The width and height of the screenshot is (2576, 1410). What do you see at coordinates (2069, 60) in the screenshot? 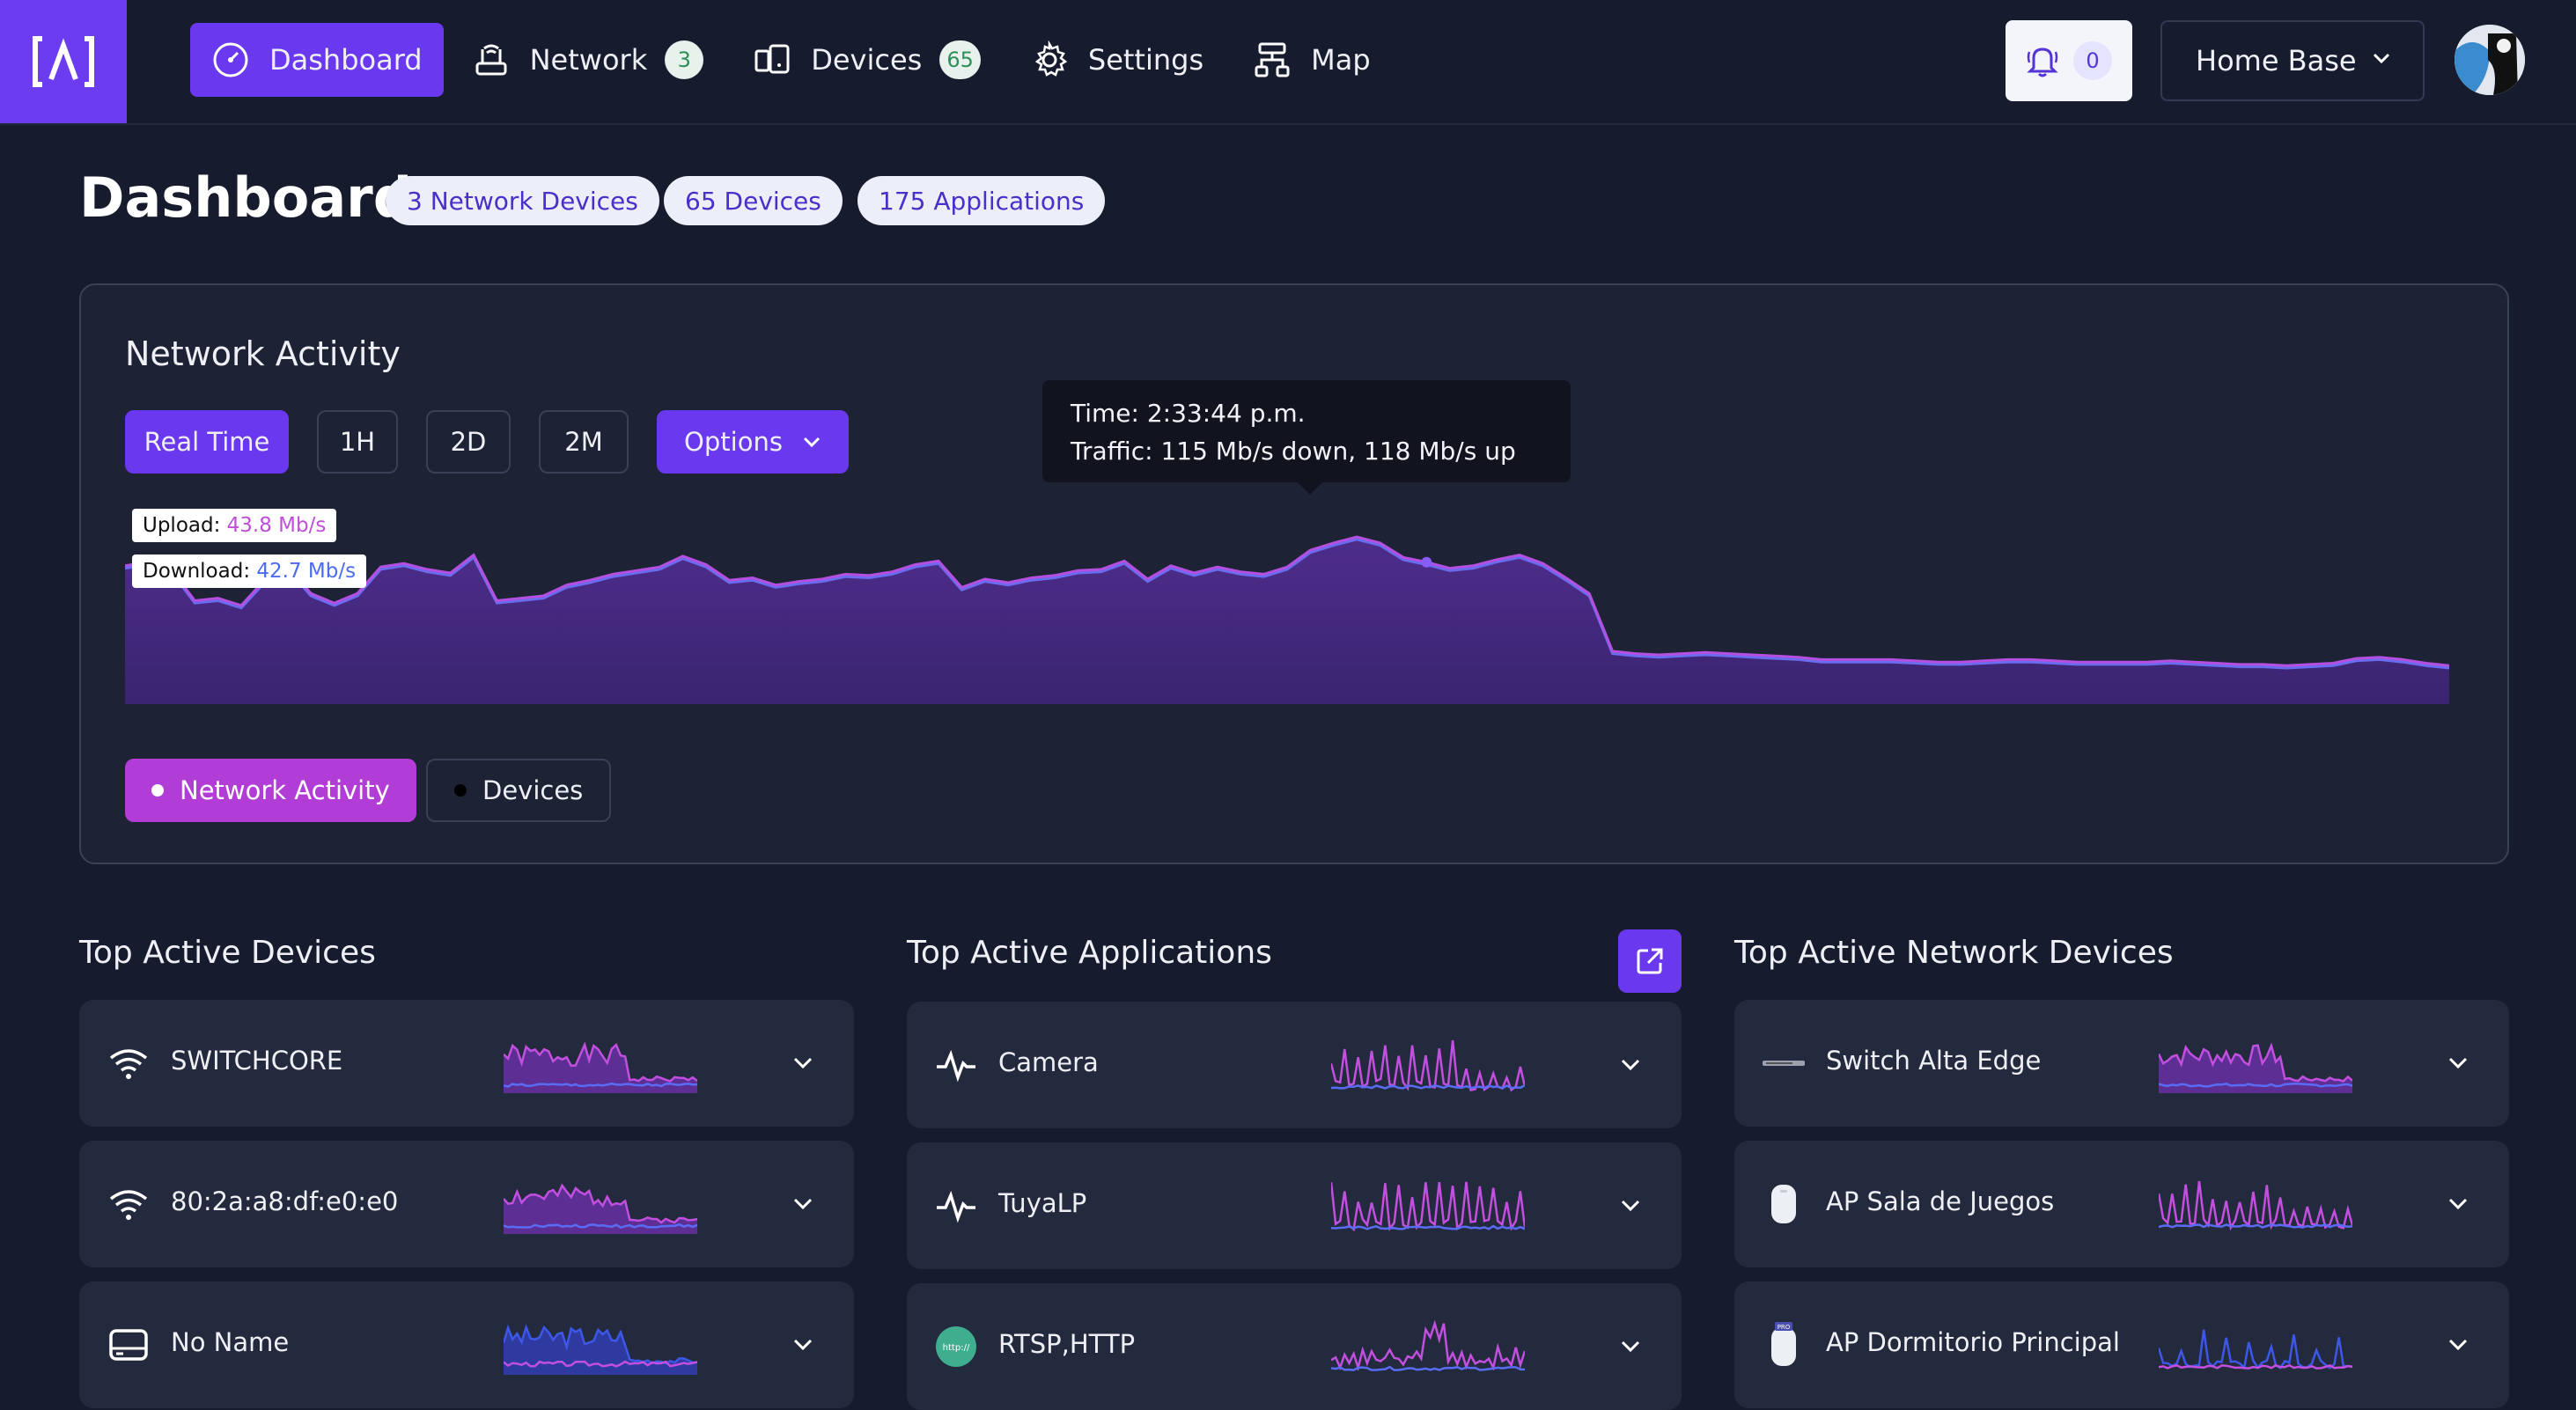
I see `notifications-button: 0` at bounding box center [2069, 60].